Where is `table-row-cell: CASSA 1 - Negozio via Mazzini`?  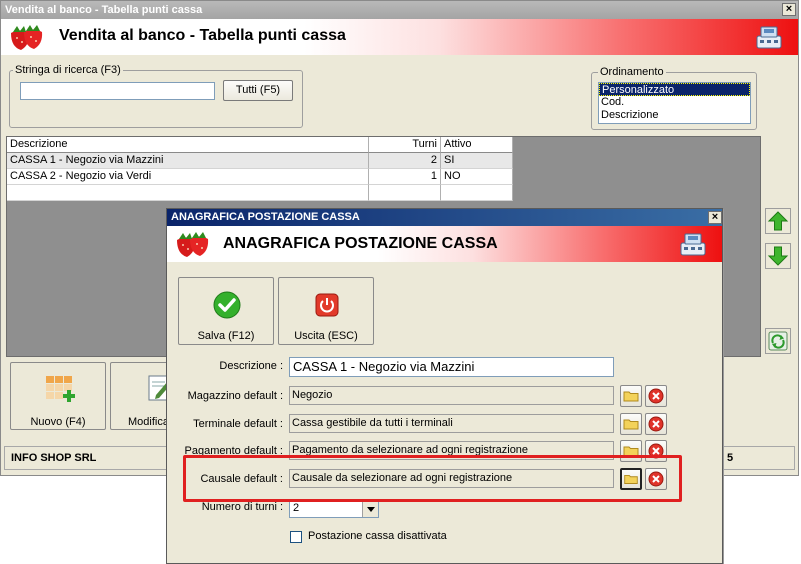 table-row-cell: CASSA 1 - Negozio via Mazzini is located at coordinates (188, 161).